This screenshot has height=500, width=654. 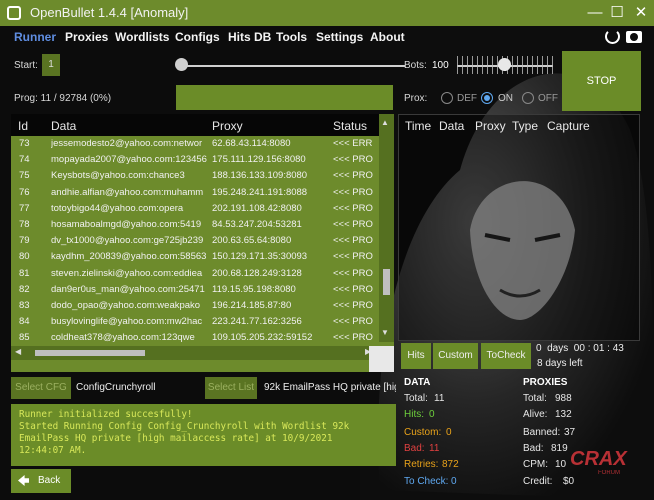 What do you see at coordinates (538, 481) in the screenshot?
I see `credit-label: Credit:` at bounding box center [538, 481].